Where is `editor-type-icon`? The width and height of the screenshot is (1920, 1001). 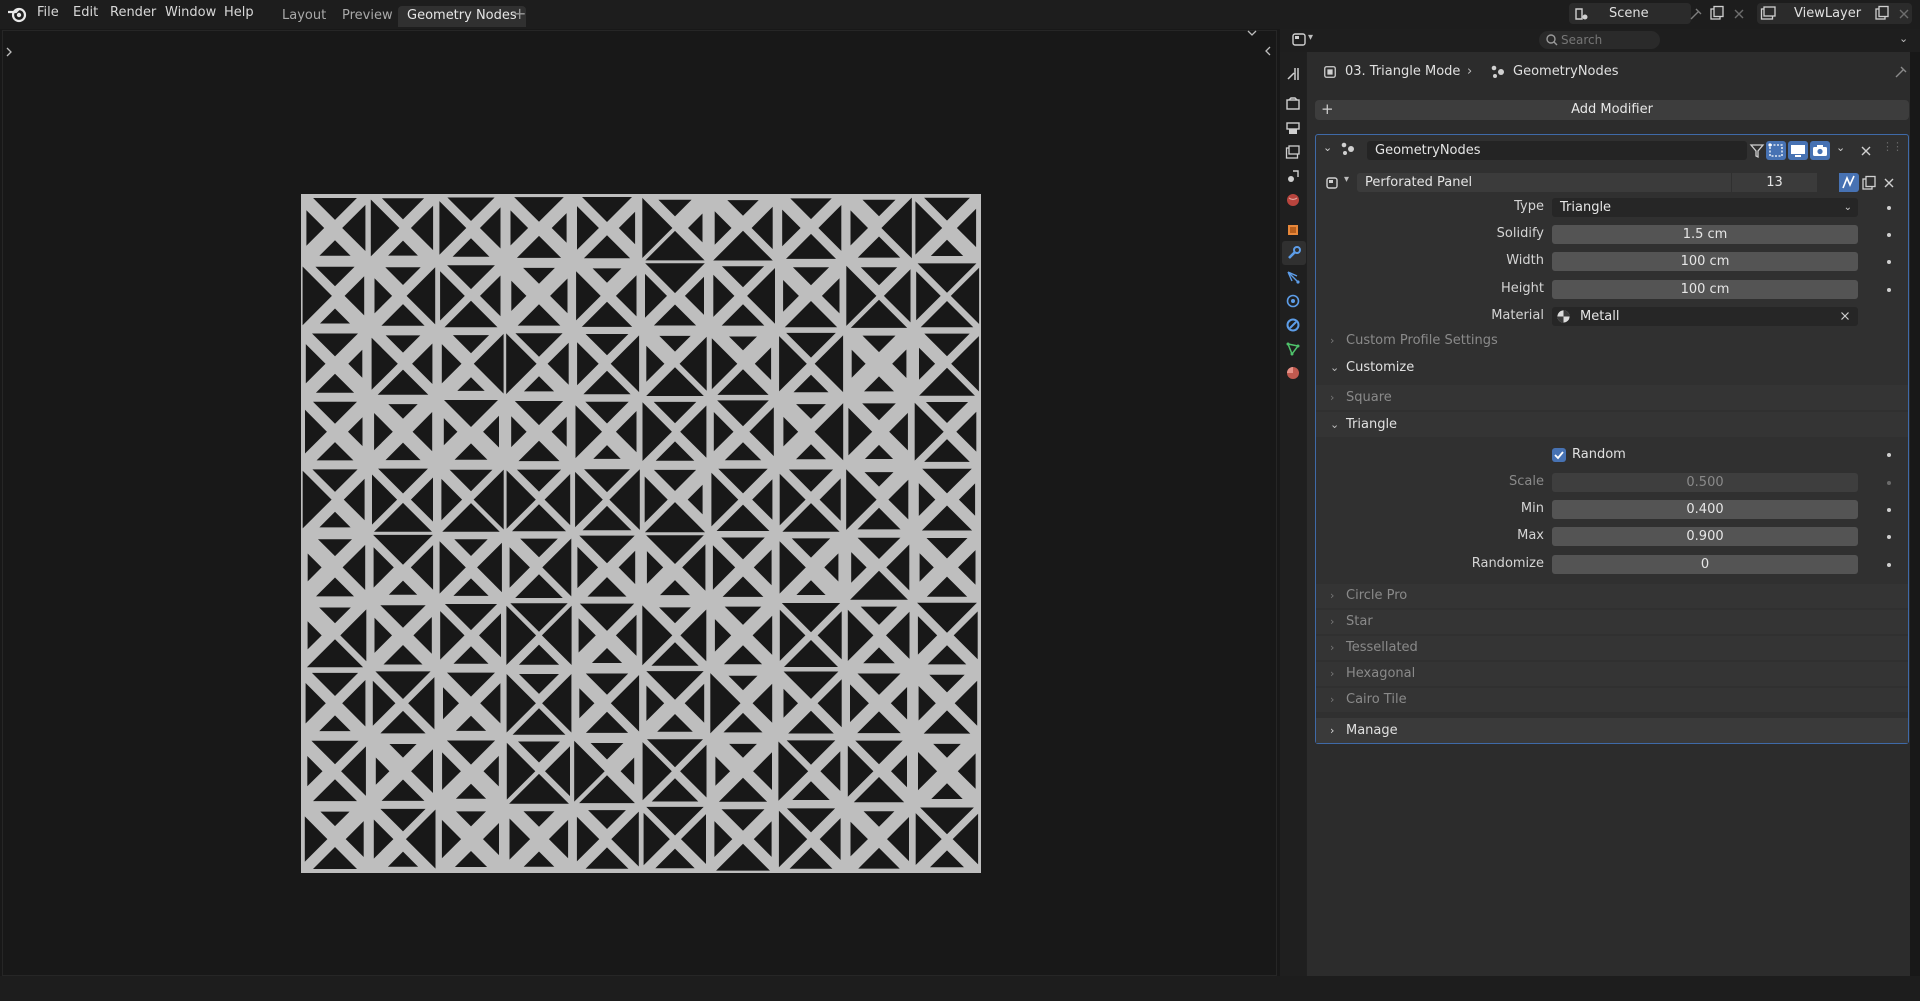
editor-type-icon is located at coordinates (1300, 40).